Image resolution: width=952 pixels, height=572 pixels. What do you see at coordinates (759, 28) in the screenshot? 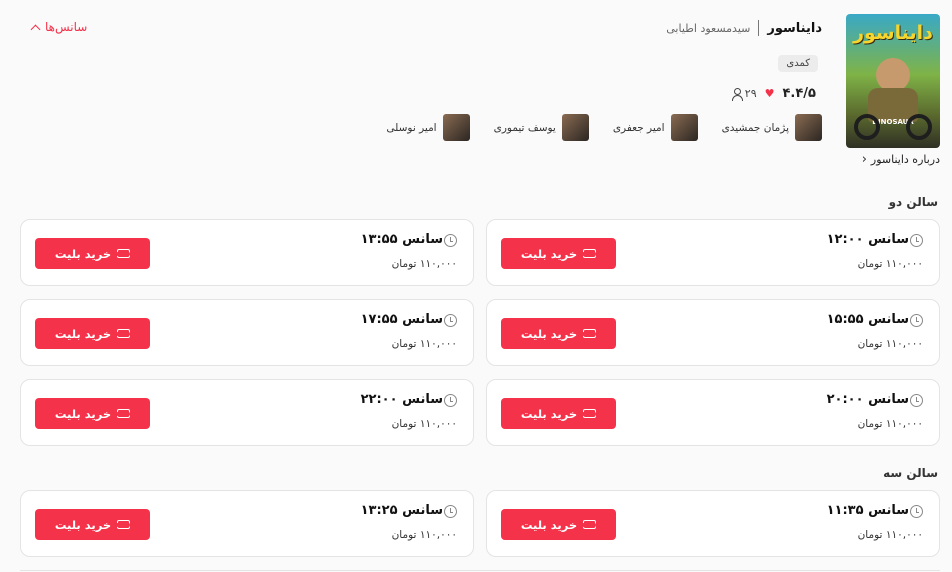
I see `divider` at bounding box center [759, 28].